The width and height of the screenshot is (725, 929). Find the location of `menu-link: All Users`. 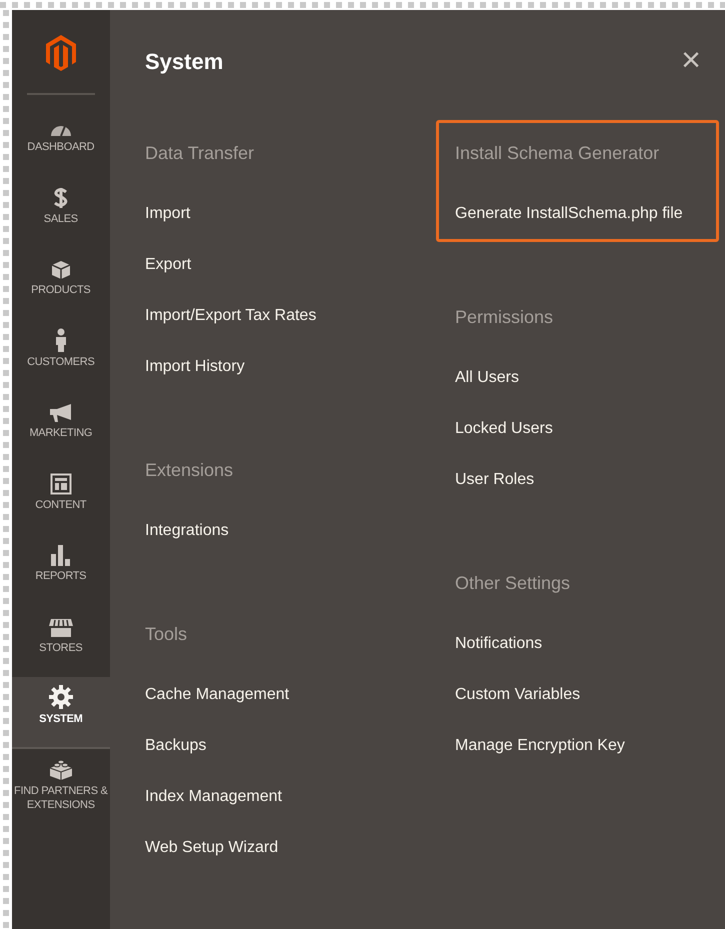

menu-link: All Users is located at coordinates (487, 378).